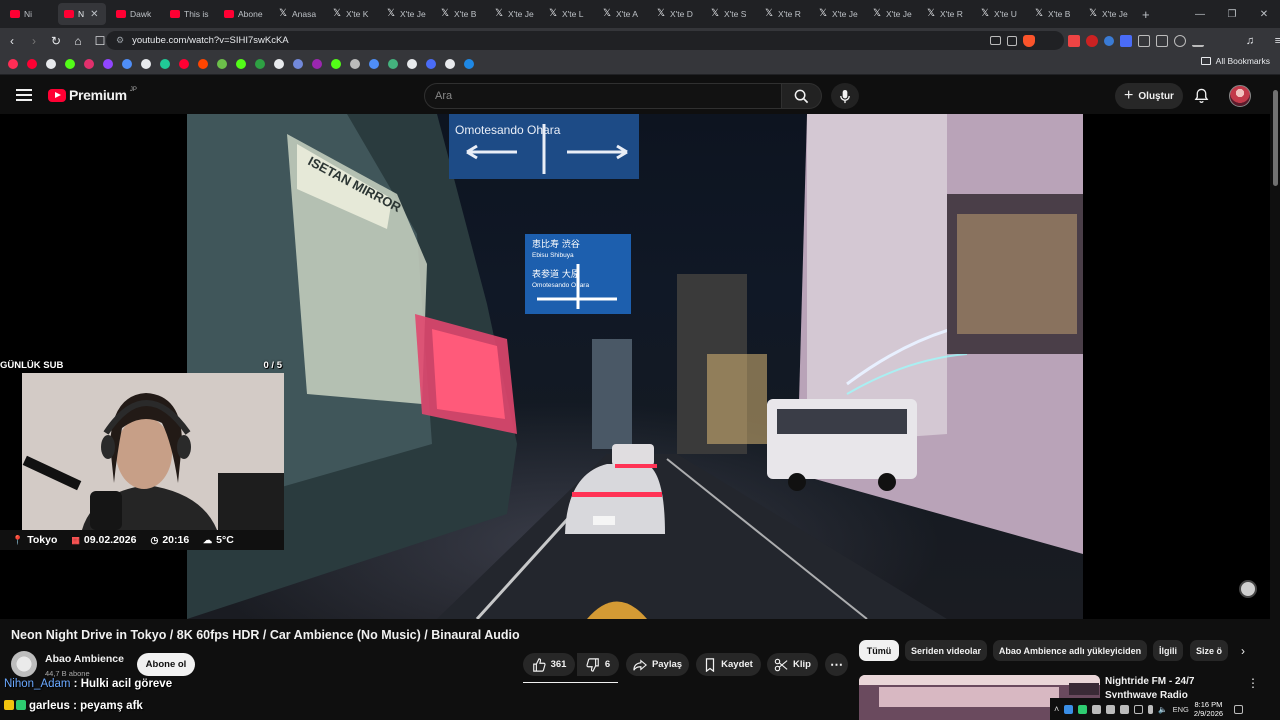  Describe the element at coordinates (84, 659) in the screenshot. I see `channel-name: Abao Ambience` at that location.